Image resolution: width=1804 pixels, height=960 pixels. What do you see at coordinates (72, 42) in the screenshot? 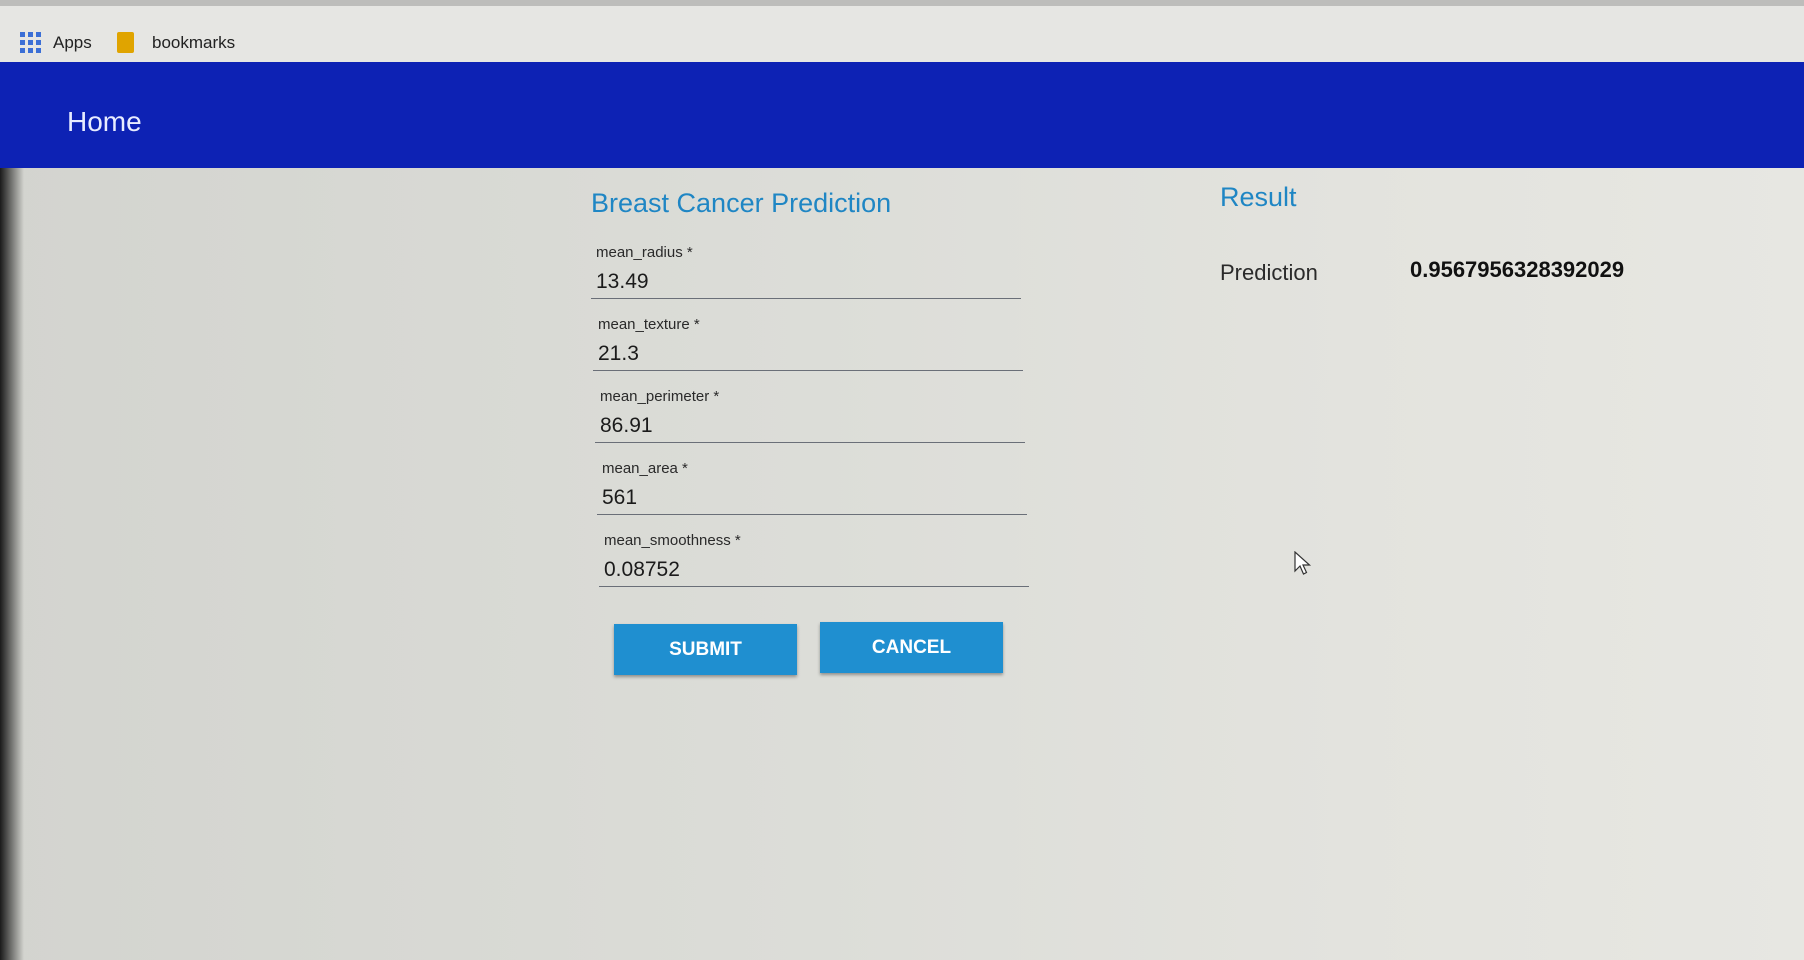
I see `apps-label: Apps` at bounding box center [72, 42].